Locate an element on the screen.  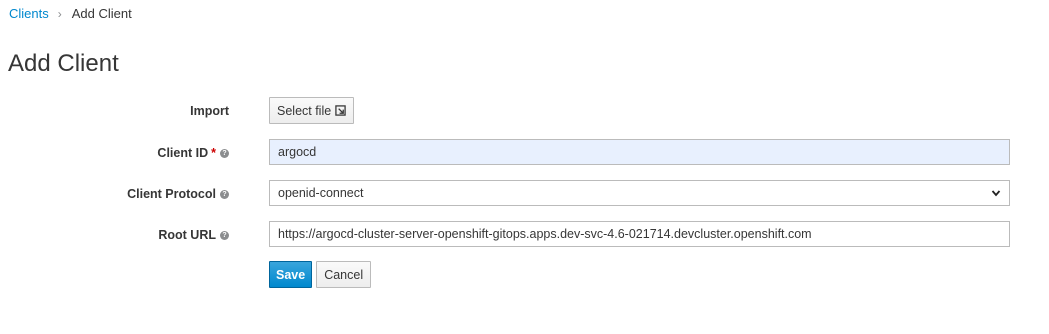
root-url-input is located at coordinates (639, 234).